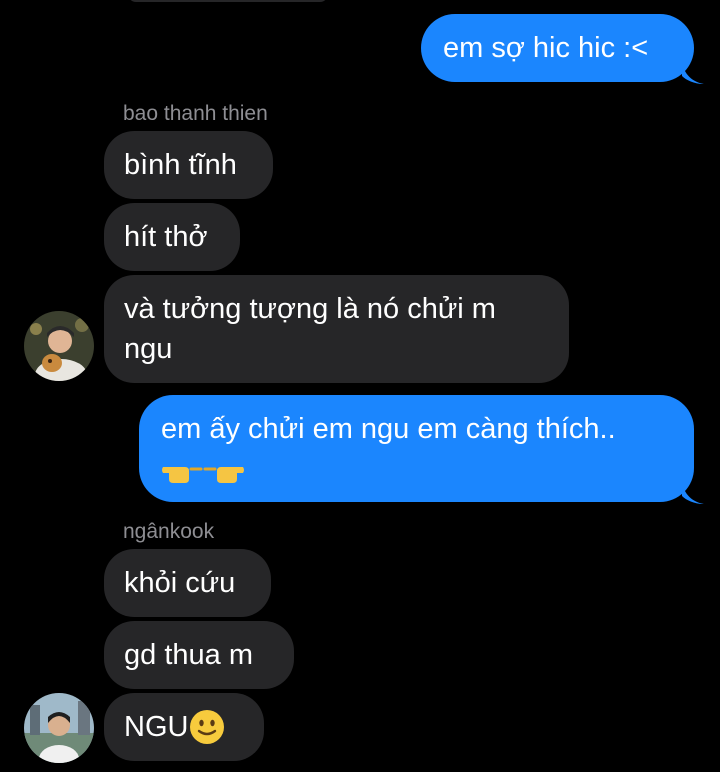 The height and width of the screenshot is (772, 720). Describe the element at coordinates (180, 165) in the screenshot. I see `message-text: bình tĩnh` at that location.